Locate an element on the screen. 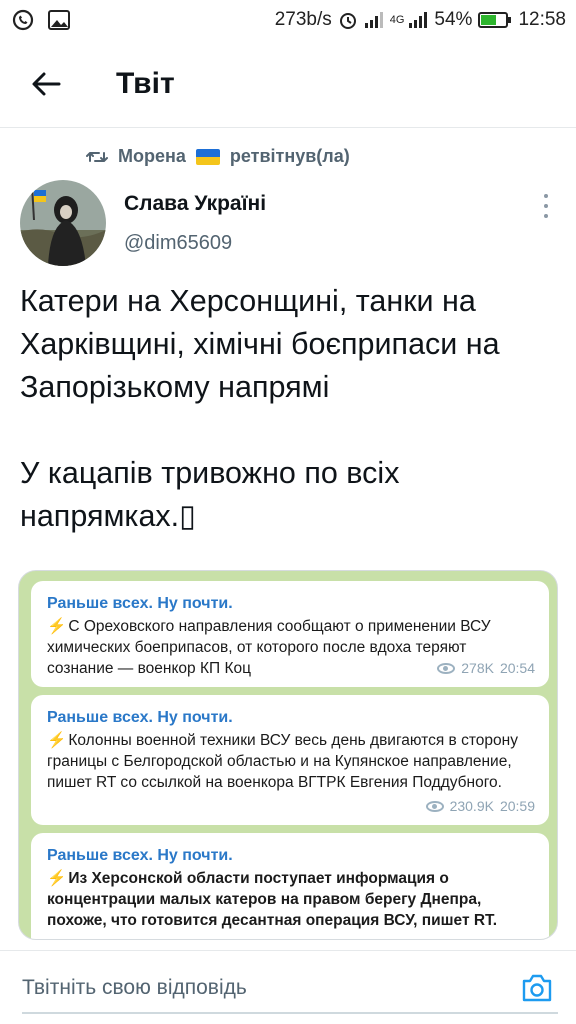  post-time: 20:54 is located at coordinates (517, 668).